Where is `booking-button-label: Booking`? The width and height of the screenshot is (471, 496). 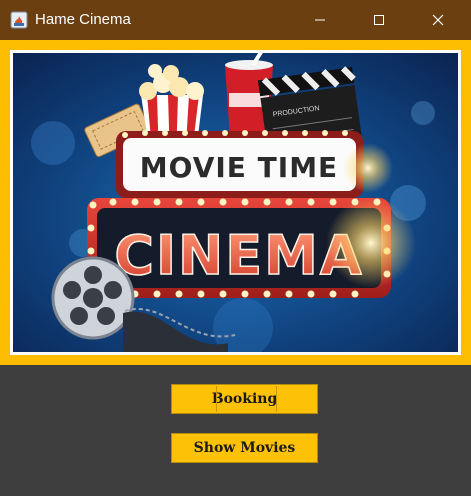 booking-button-label: Booking is located at coordinates (244, 399).